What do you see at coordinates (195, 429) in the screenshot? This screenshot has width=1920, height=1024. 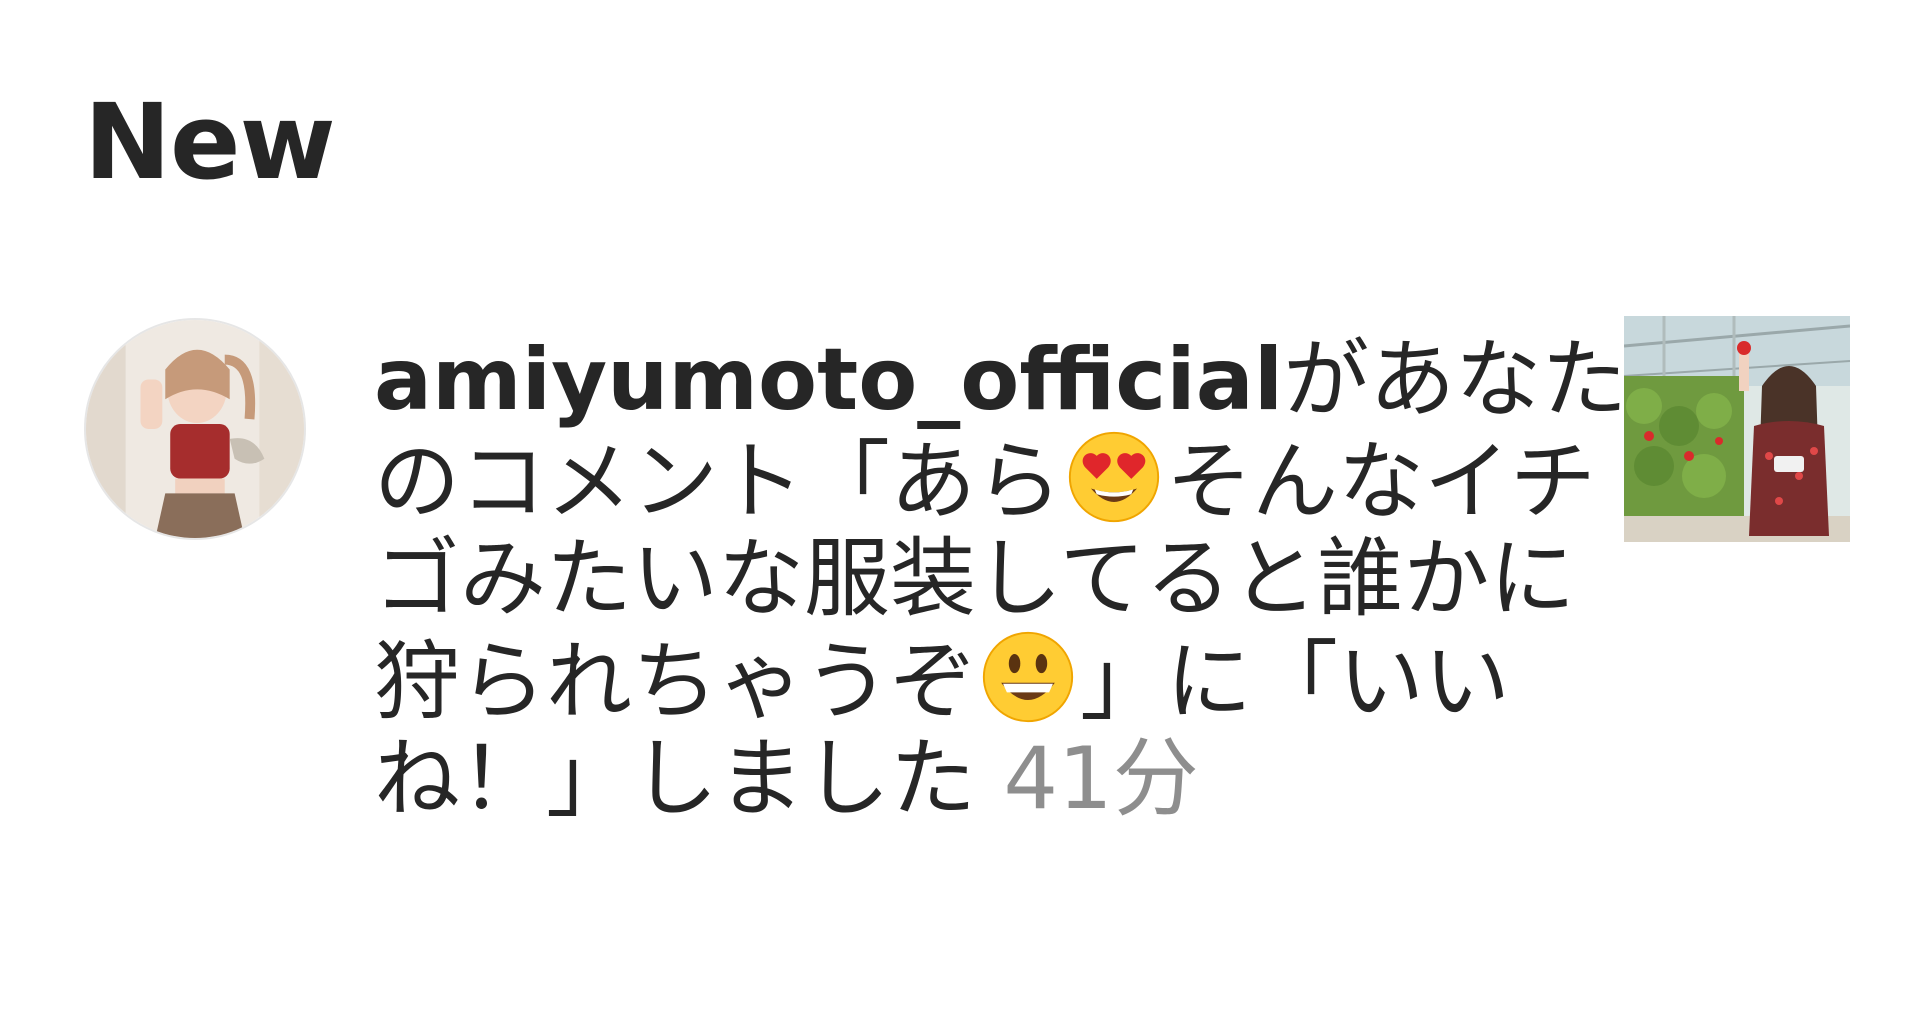 I see `avatar` at bounding box center [195, 429].